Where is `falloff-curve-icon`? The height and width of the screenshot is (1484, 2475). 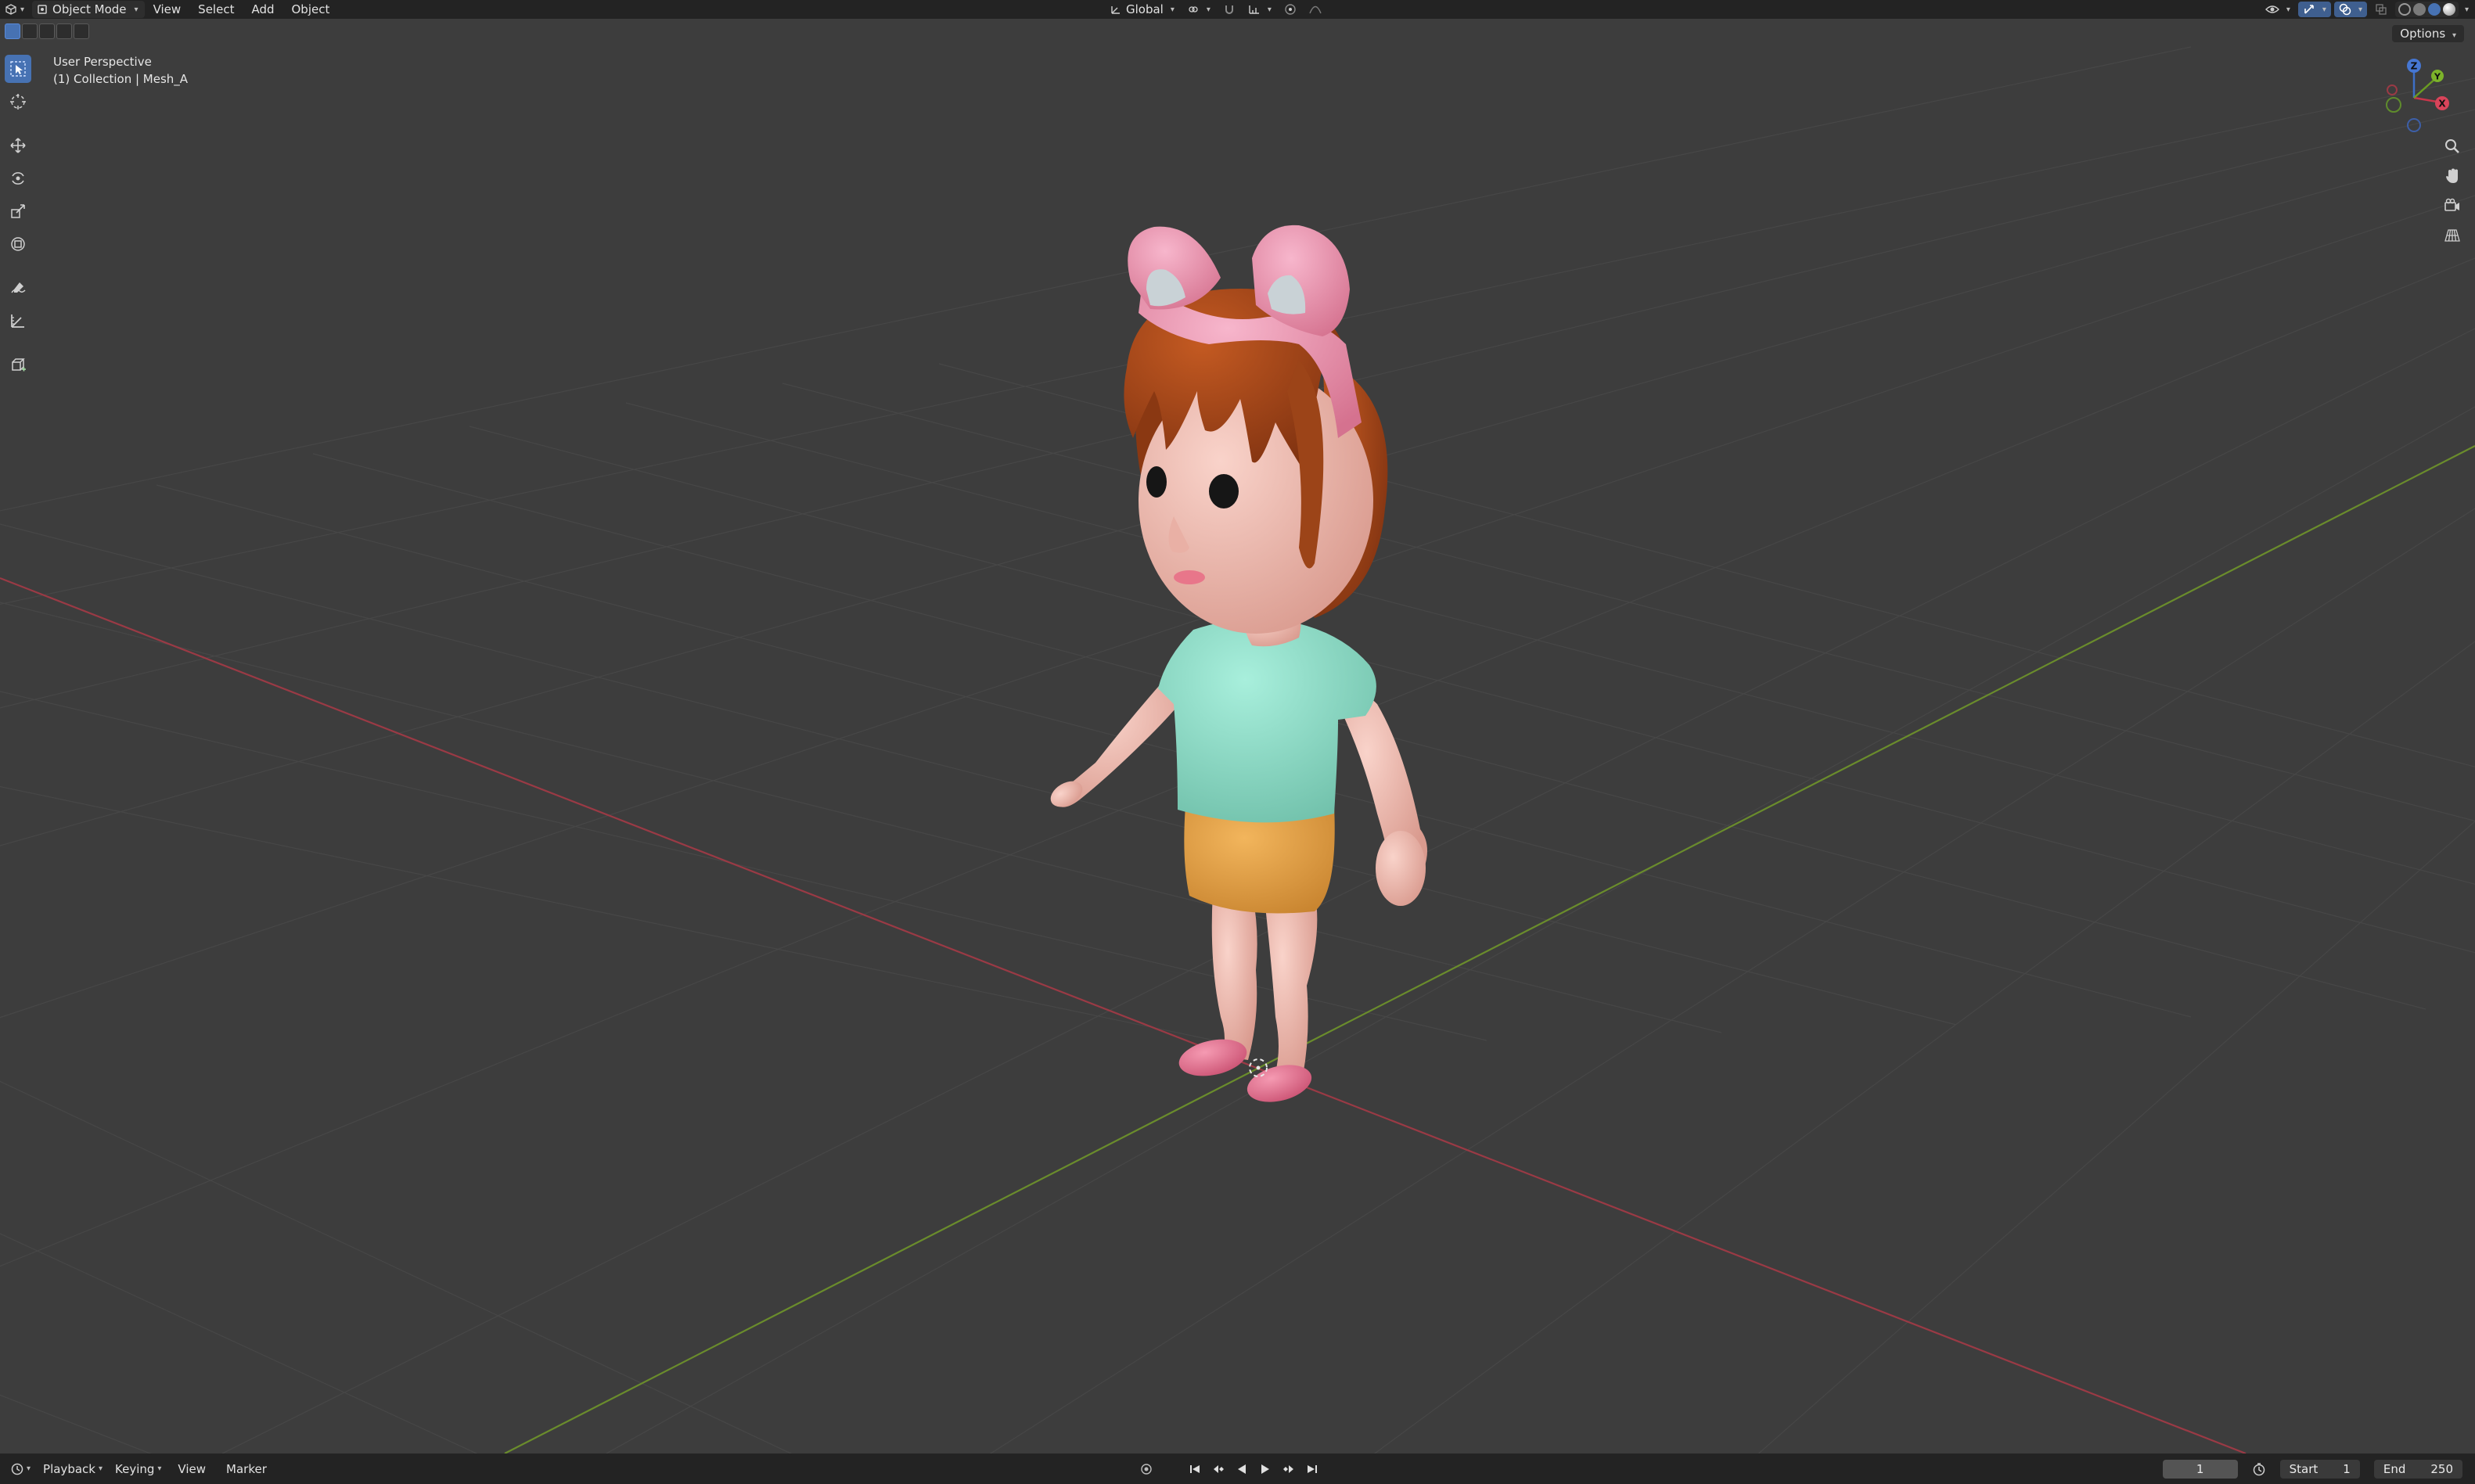
falloff-curve-icon is located at coordinates (1315, 9).